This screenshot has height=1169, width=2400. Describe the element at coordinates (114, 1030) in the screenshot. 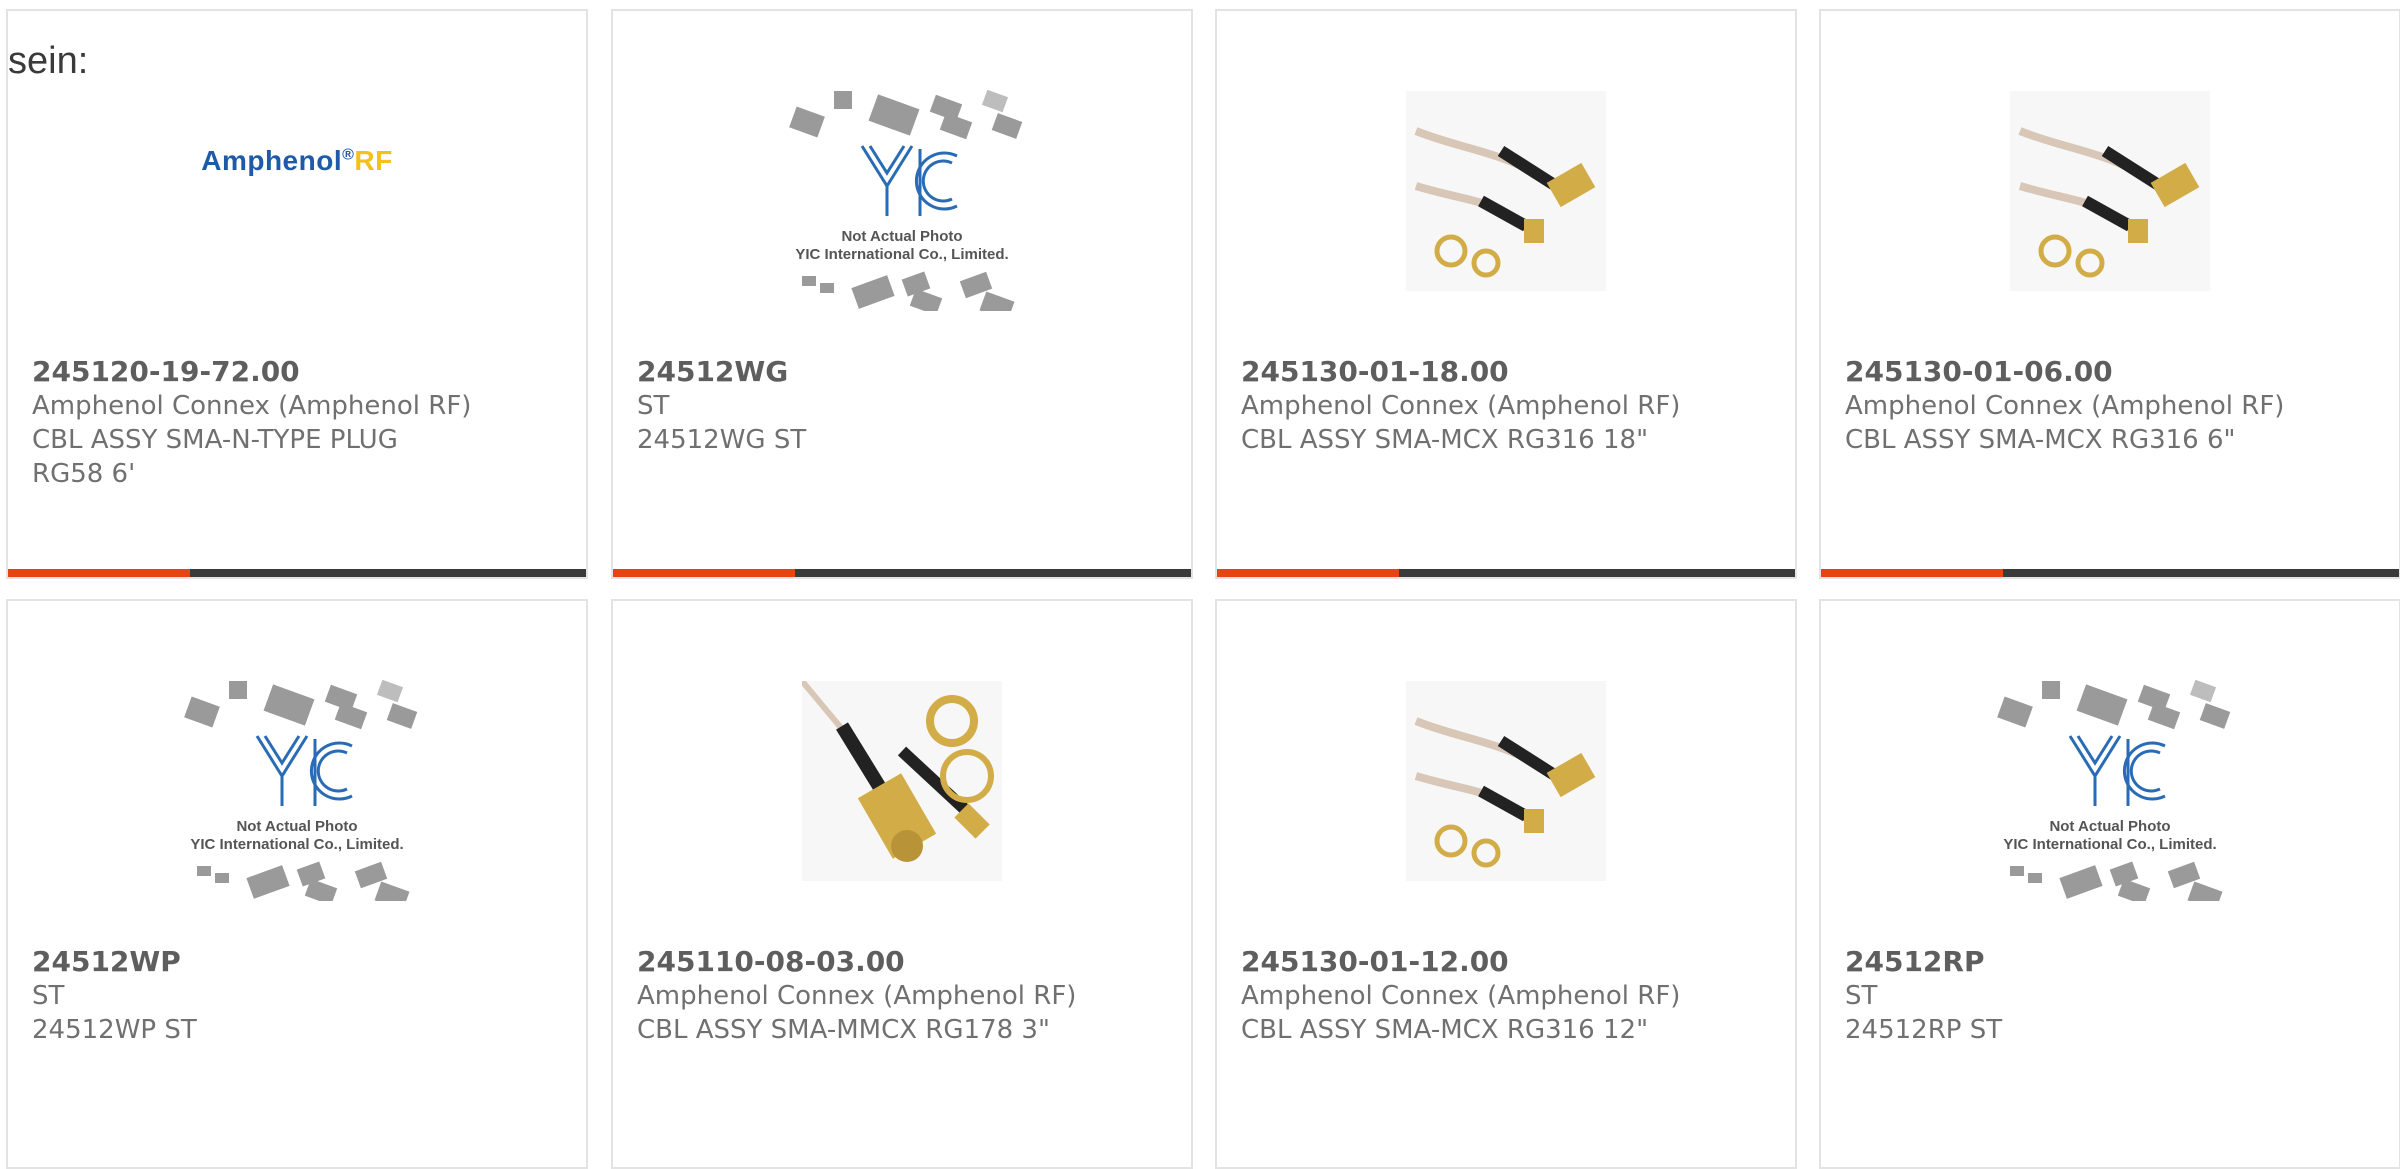

I see `description: 24512WP ST` at that location.